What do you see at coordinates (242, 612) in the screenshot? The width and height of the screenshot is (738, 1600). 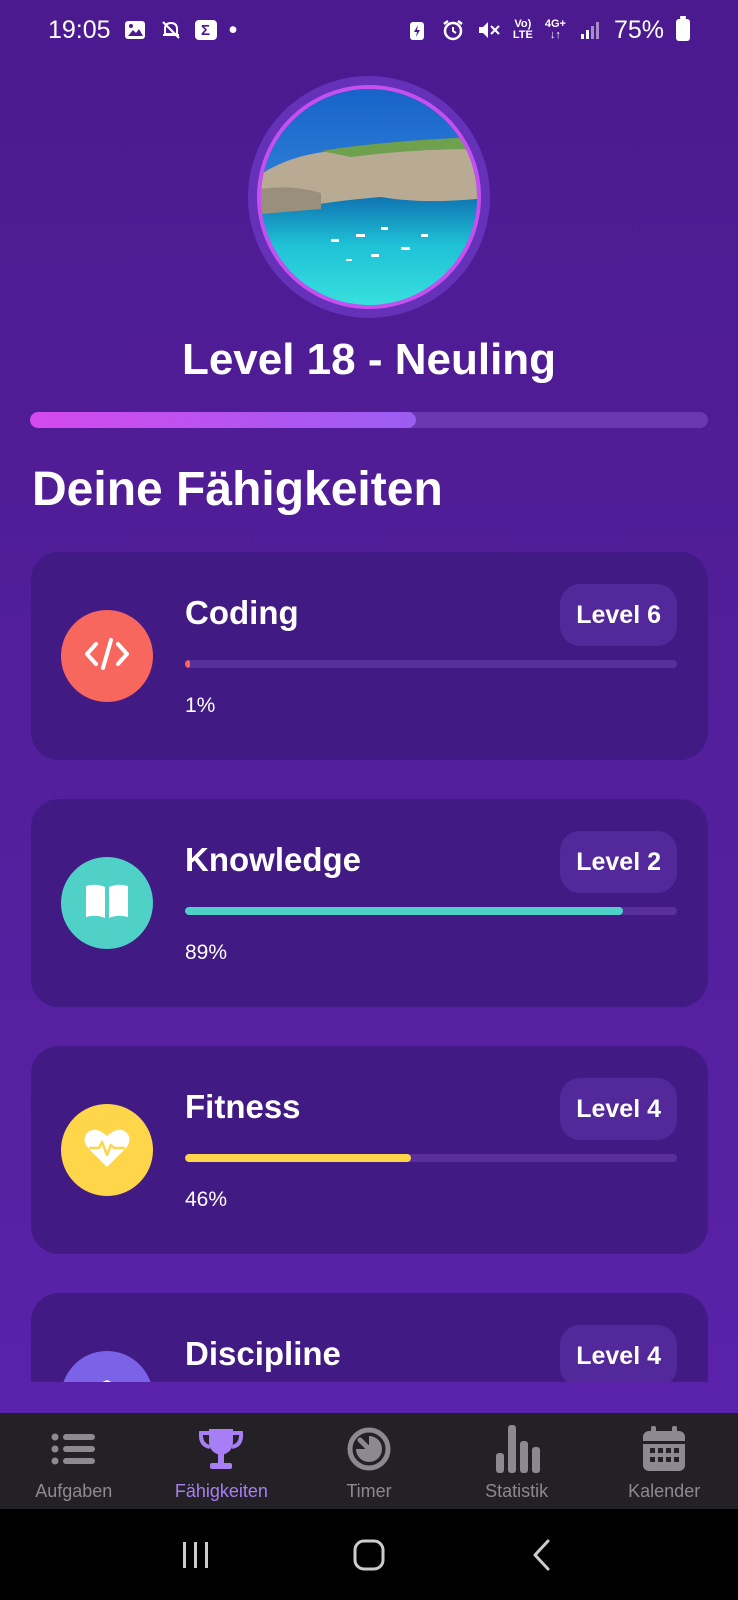 I see `skill-name: Coding` at bounding box center [242, 612].